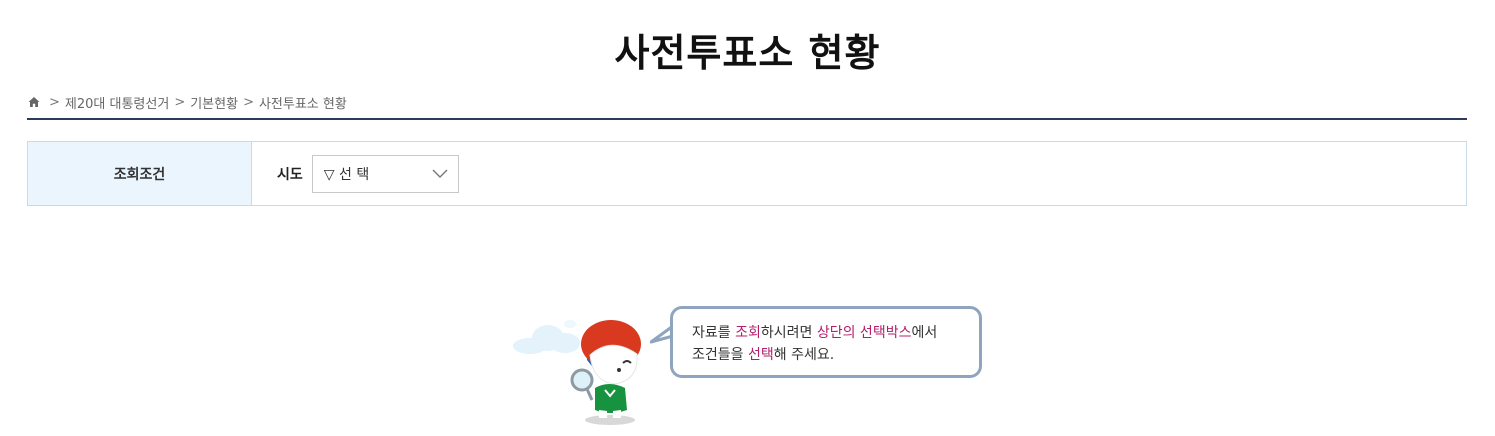  What do you see at coordinates (346, 174) in the screenshot?
I see `sido-select-value: ▽ 선 택` at bounding box center [346, 174].